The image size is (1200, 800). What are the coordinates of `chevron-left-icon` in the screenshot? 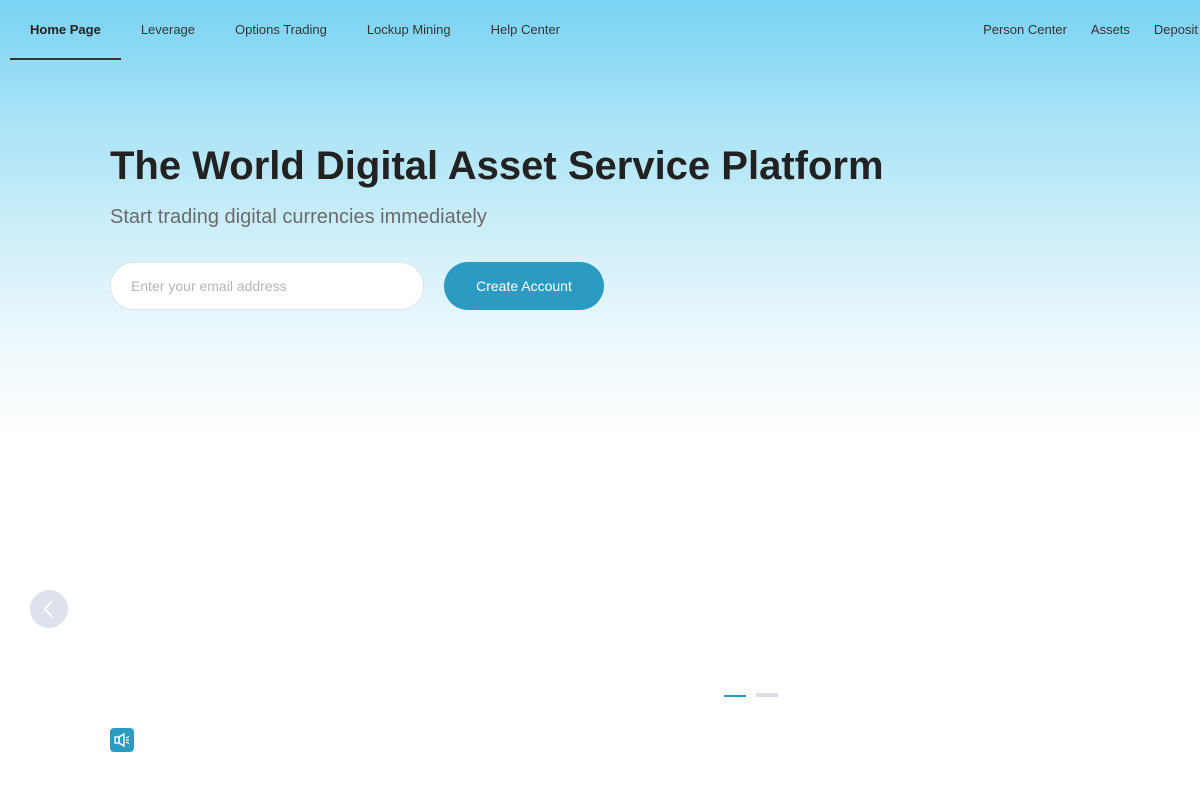 It's located at (48, 609).